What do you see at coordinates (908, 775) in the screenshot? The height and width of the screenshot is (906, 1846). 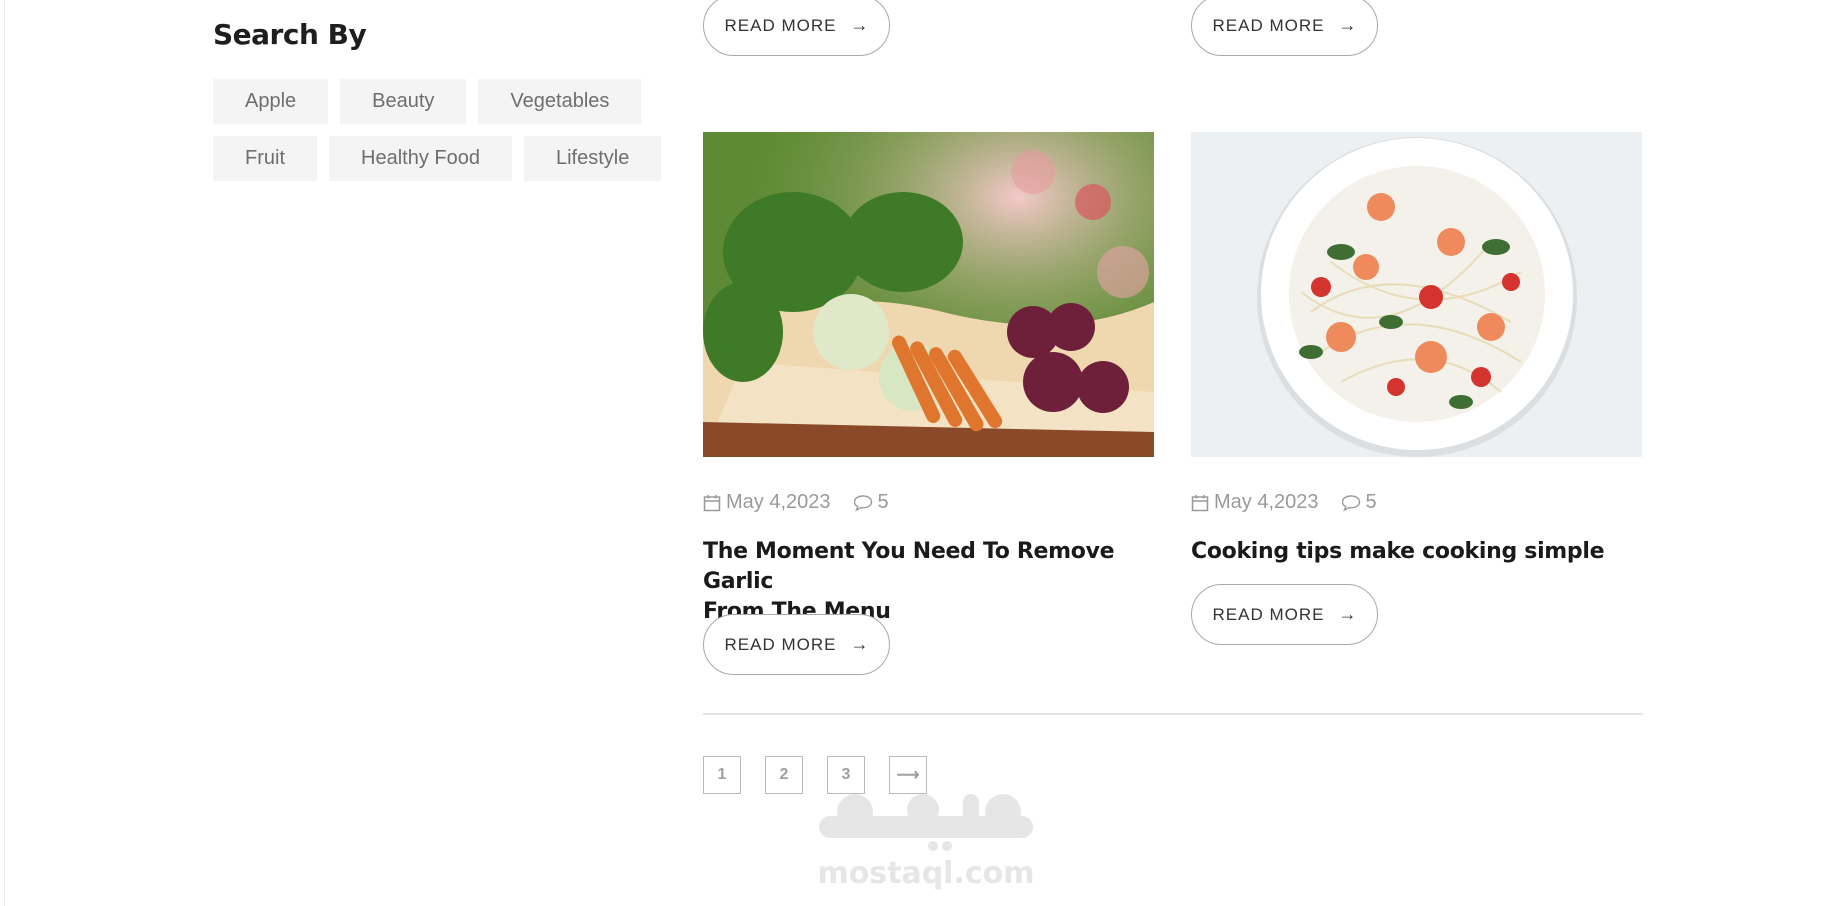 I see `next-page-arrow-icon: ⟶` at bounding box center [908, 775].